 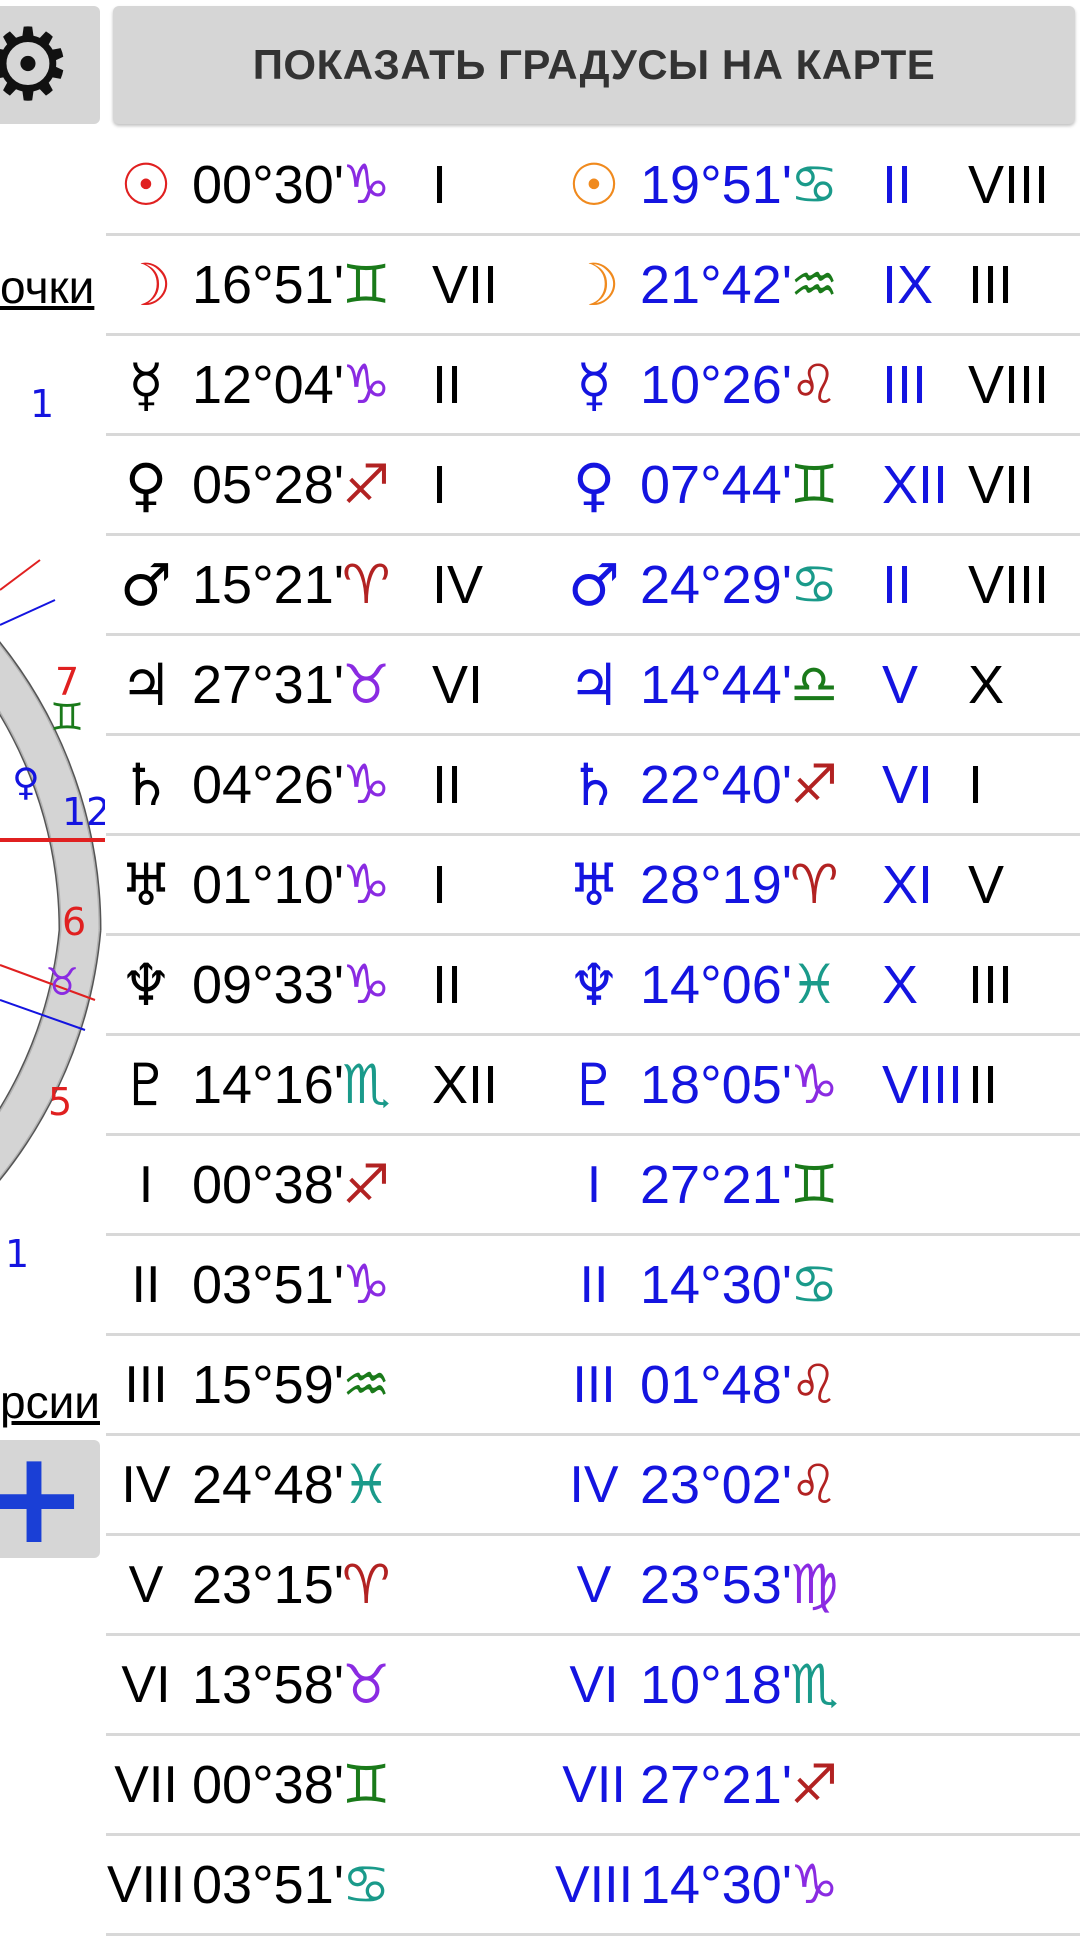 I want to click on transit-house: VI, so click(x=908, y=784).